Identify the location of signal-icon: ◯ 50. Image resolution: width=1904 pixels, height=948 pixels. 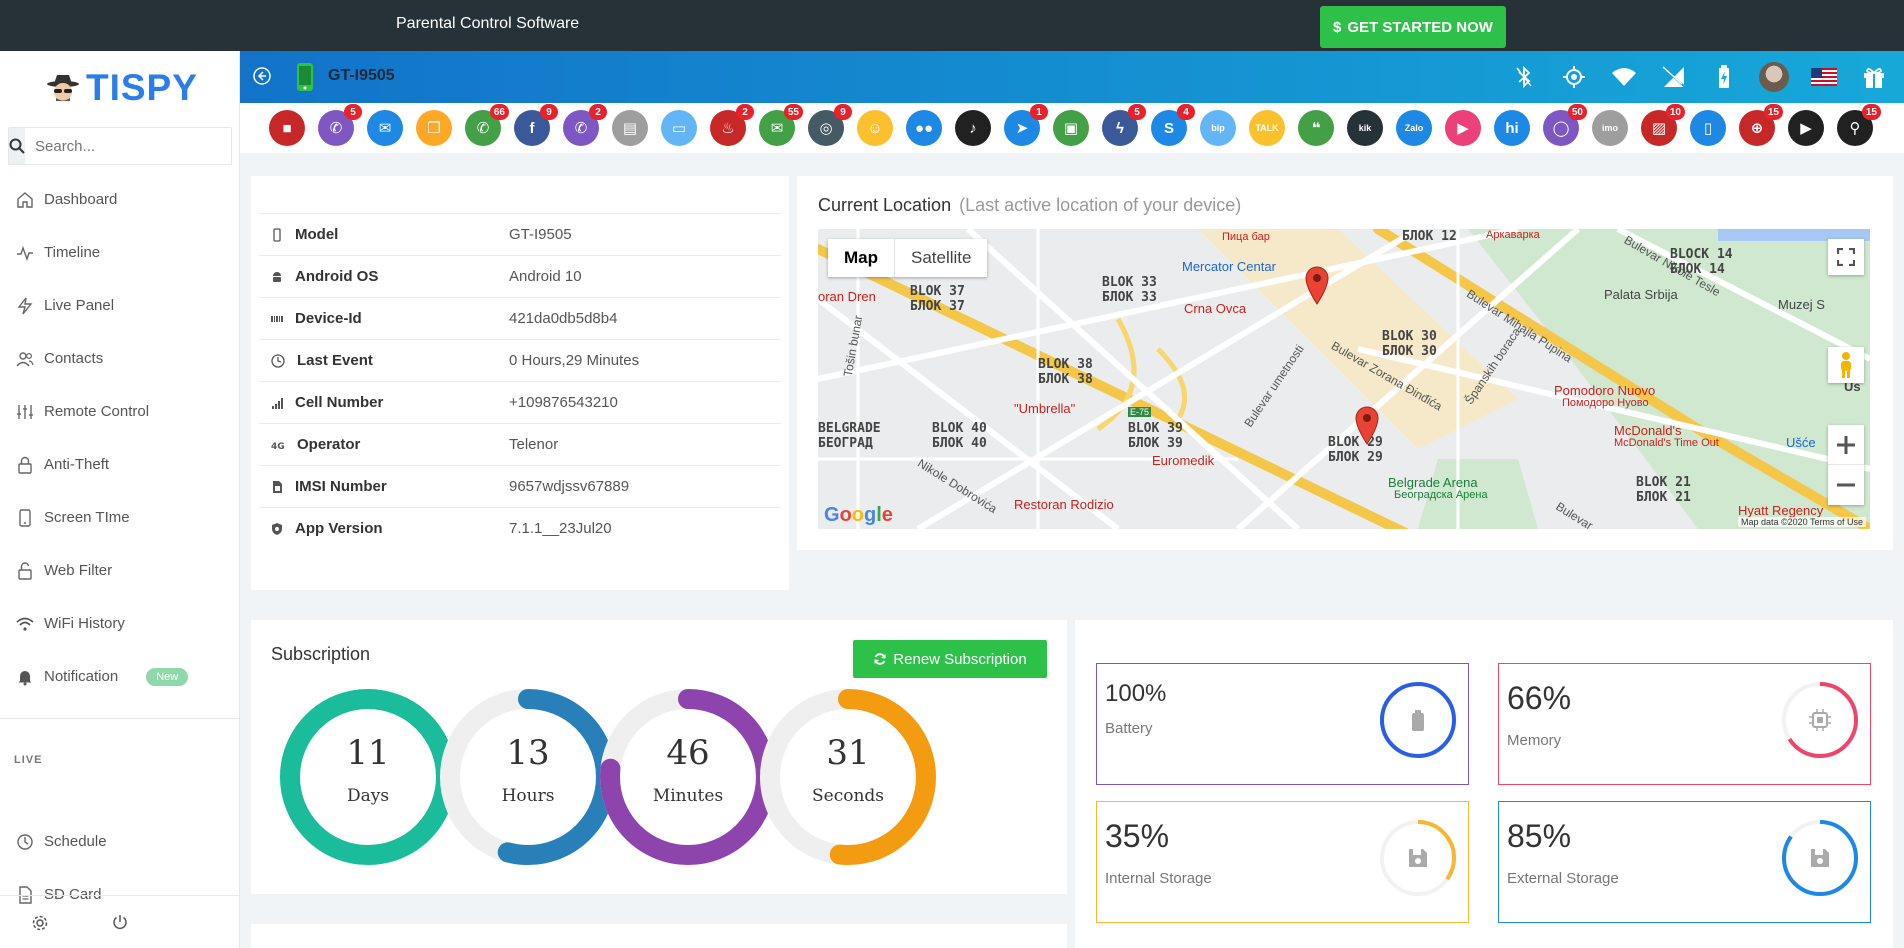
(1565, 125).